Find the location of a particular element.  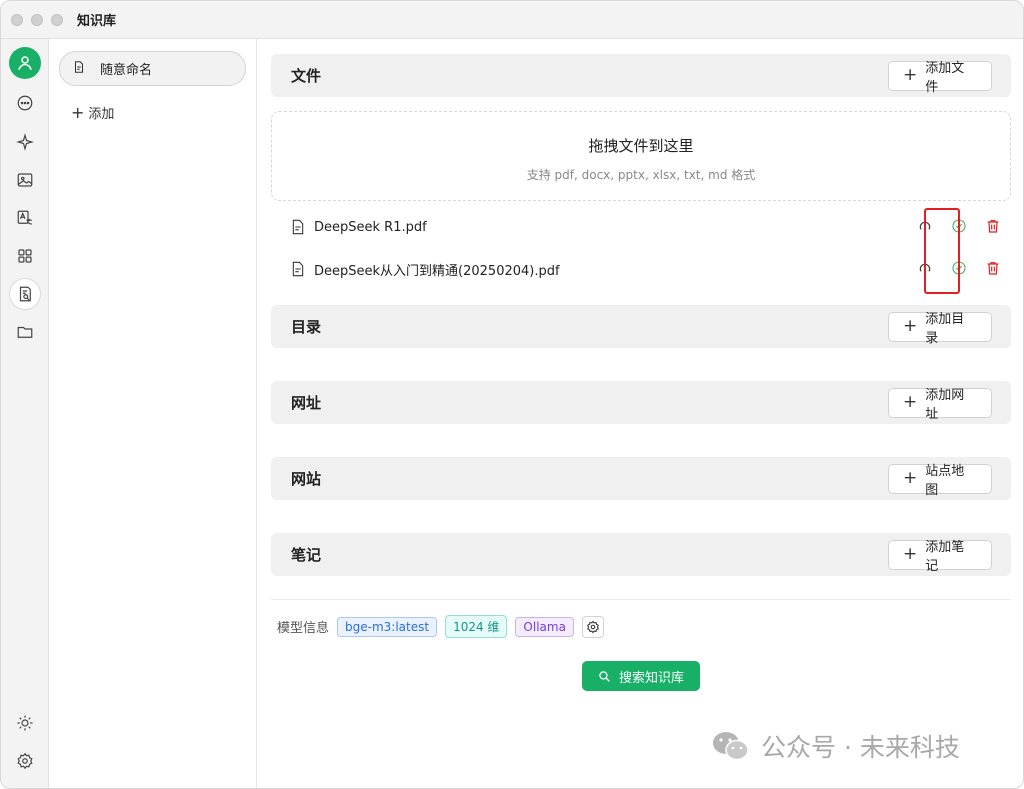

zoom-window-button is located at coordinates (57, 19).